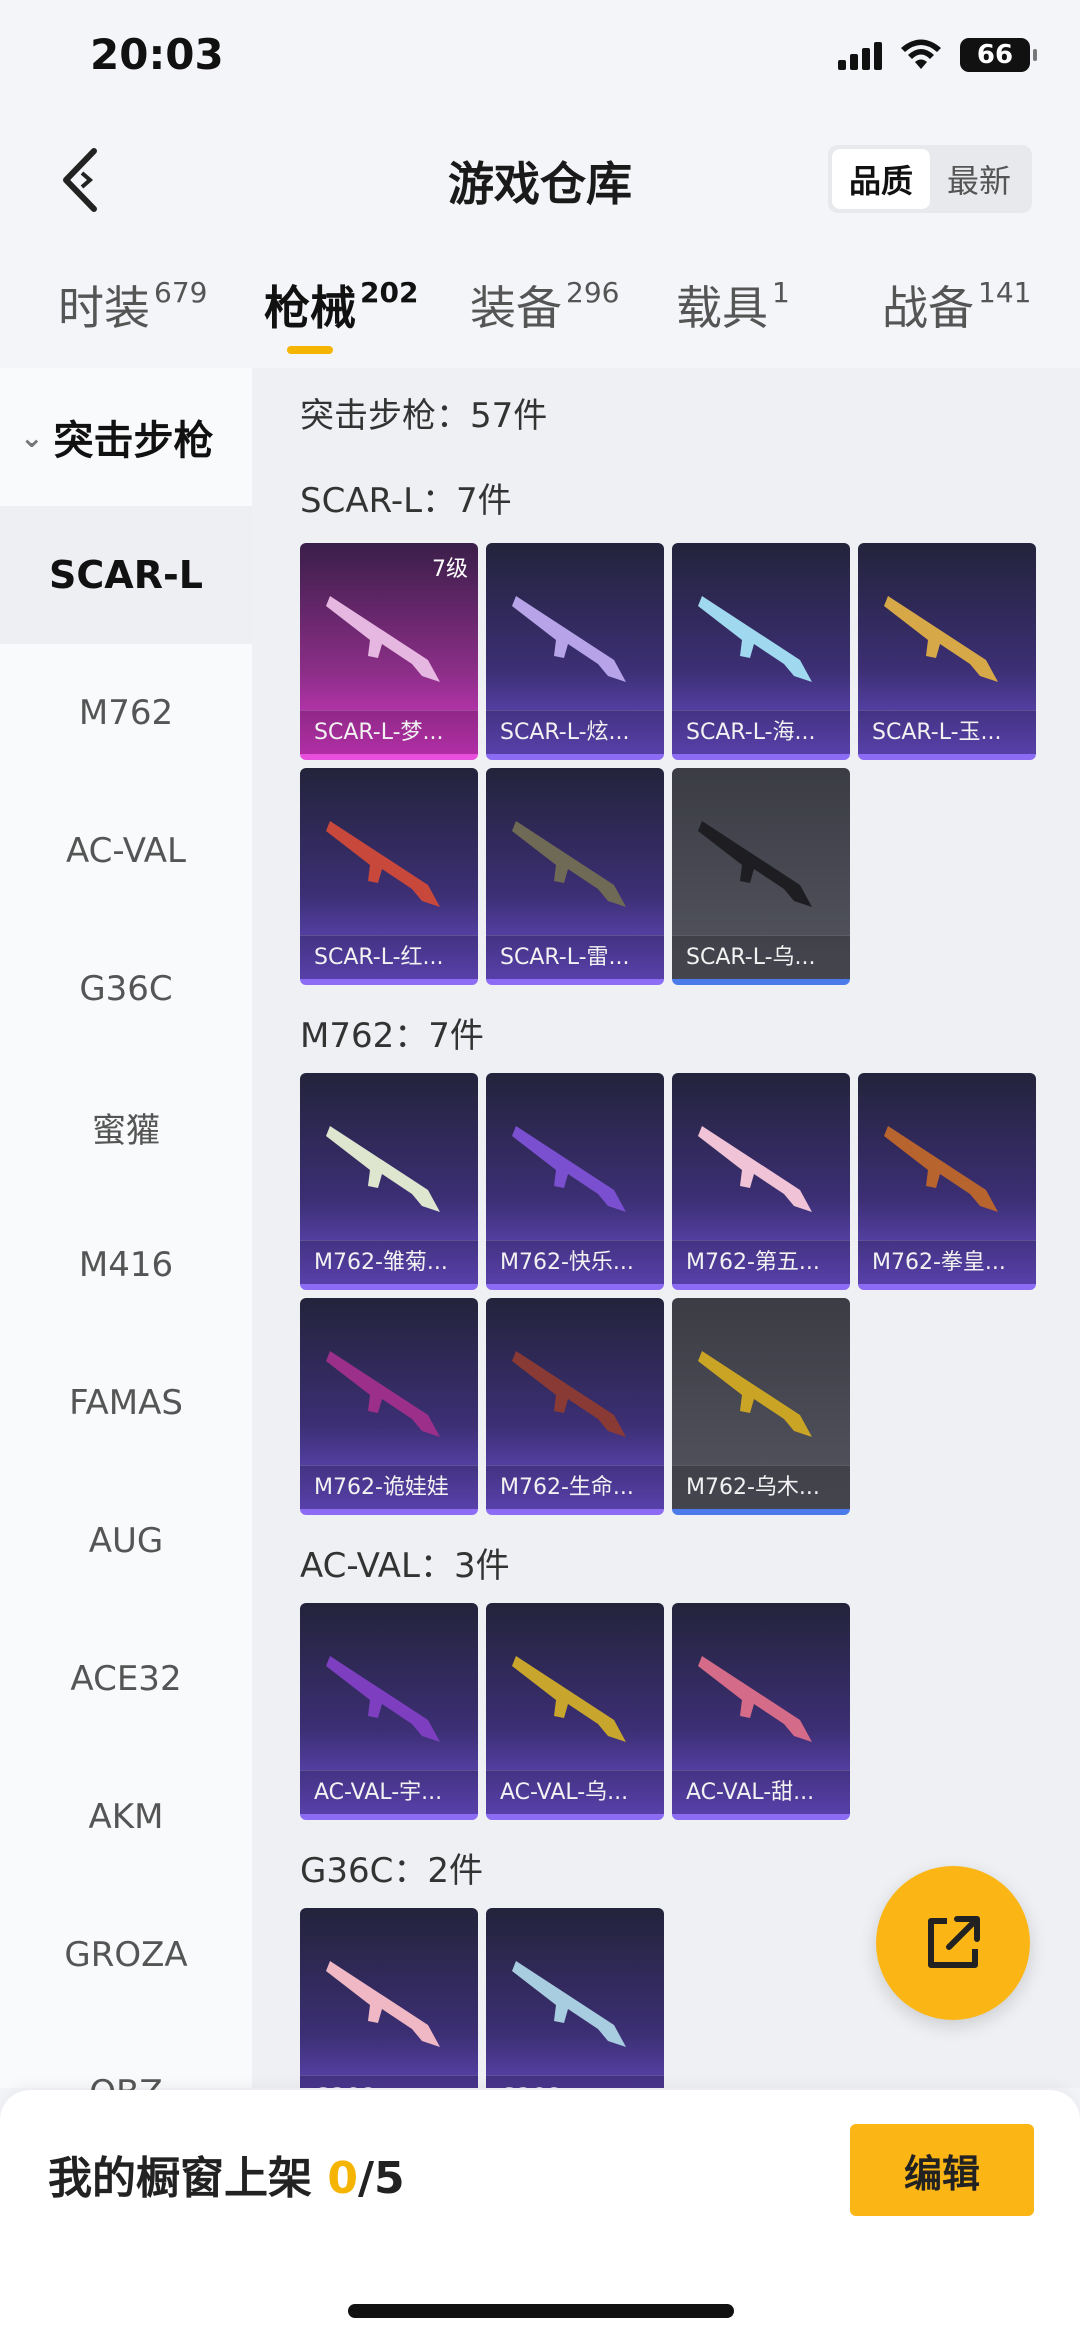  I want to click on sidebar-item: SCAR-L, so click(126, 575).